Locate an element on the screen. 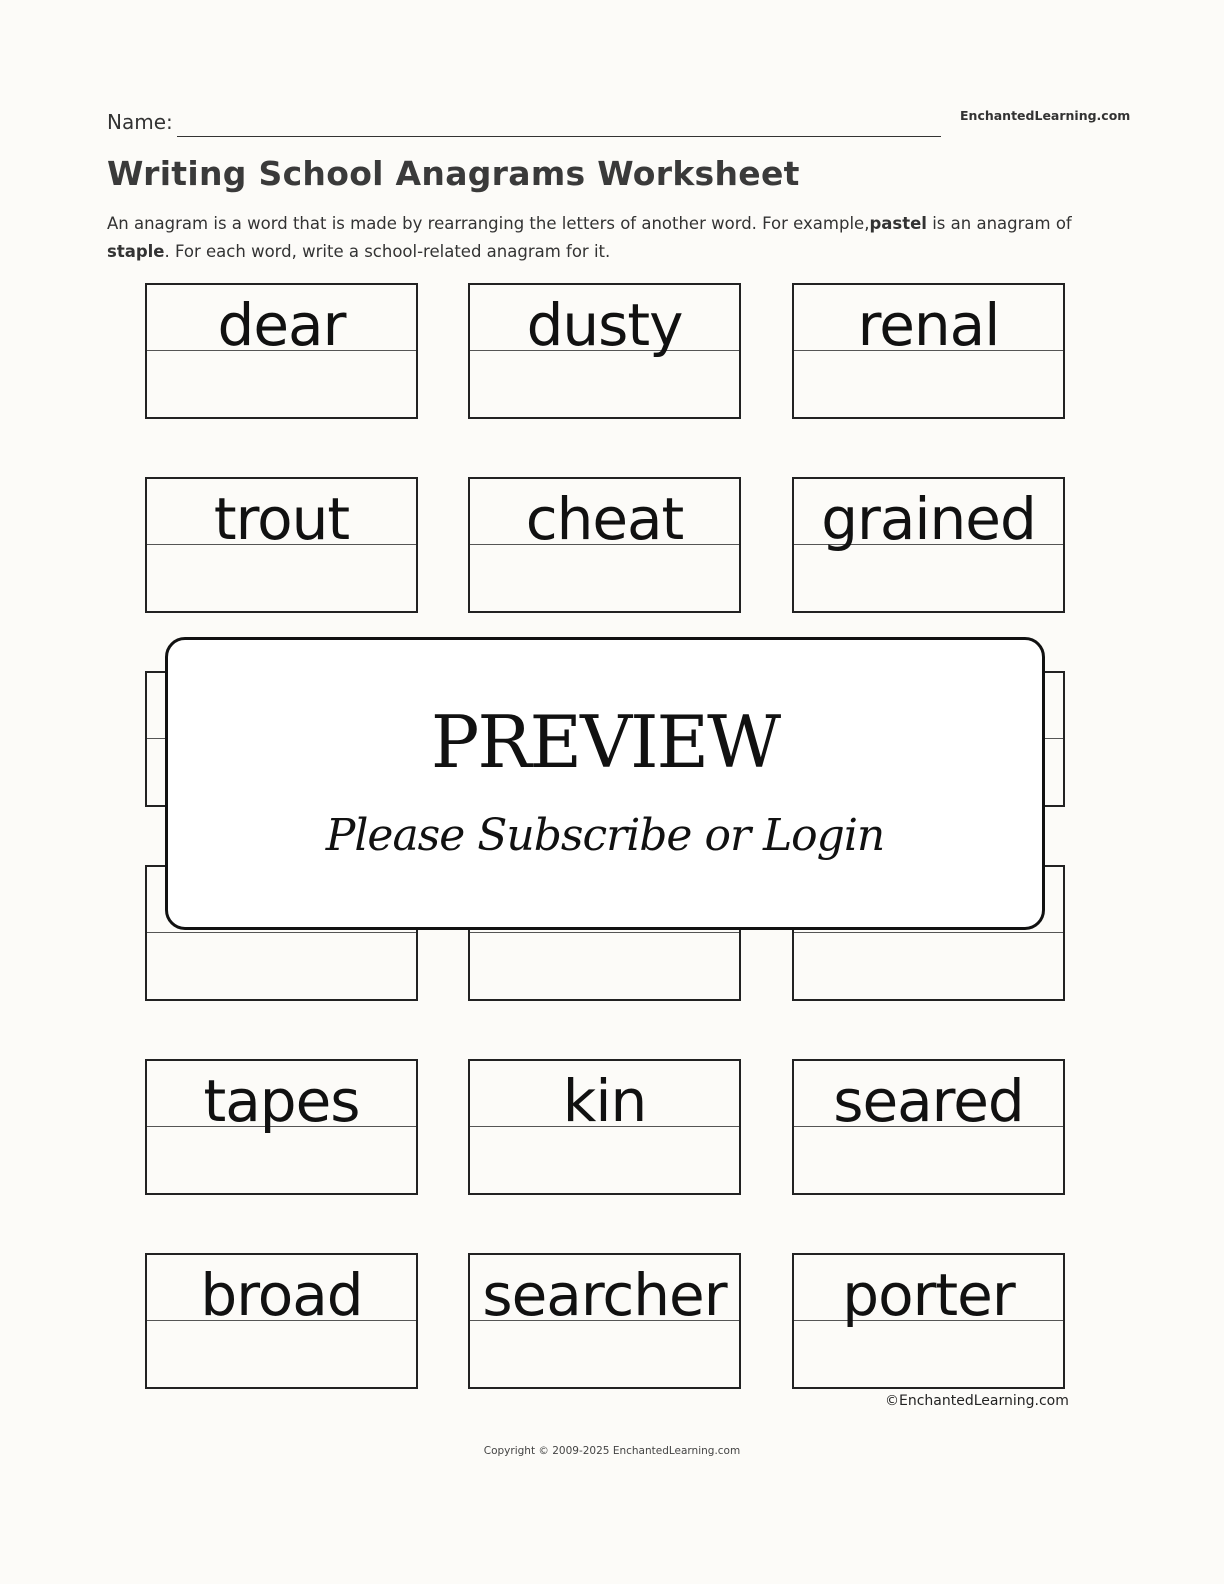 Image resolution: width=1224 pixels, height=1584 pixels. scrambled-word: grained is located at coordinates (929, 519).